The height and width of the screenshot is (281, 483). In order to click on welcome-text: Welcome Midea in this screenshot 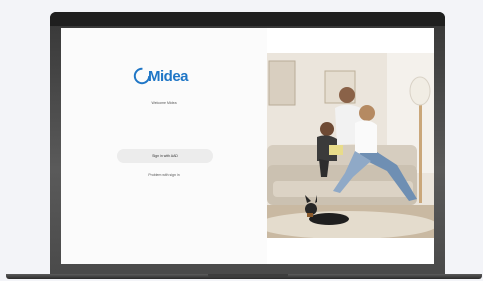, I will do `click(164, 103)`.